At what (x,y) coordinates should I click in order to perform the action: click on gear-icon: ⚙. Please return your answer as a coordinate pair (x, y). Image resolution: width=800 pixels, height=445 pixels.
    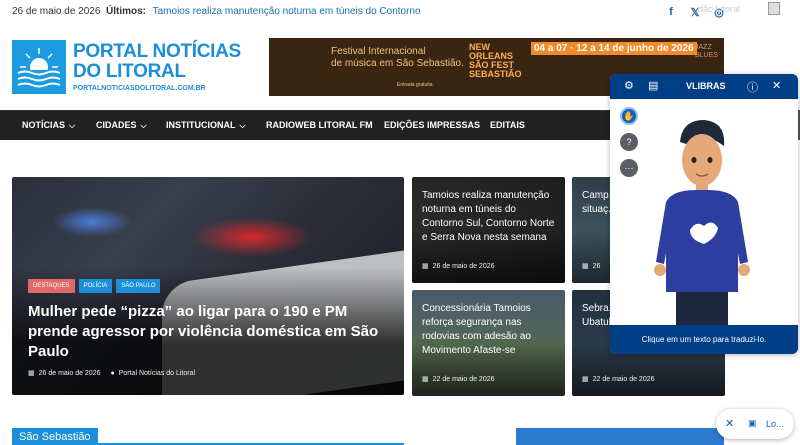
    Looking at the image, I should click on (629, 85).